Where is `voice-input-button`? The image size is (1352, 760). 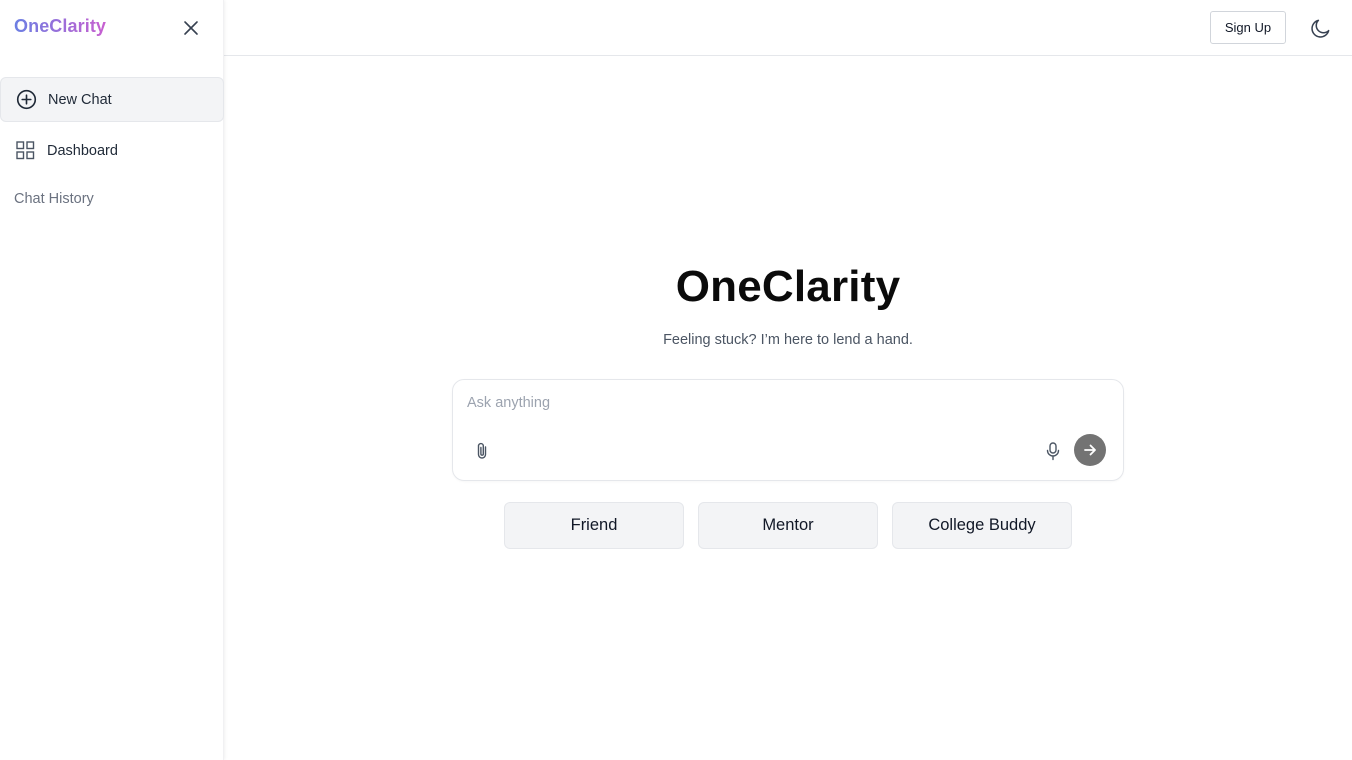
voice-input-button is located at coordinates (1053, 451).